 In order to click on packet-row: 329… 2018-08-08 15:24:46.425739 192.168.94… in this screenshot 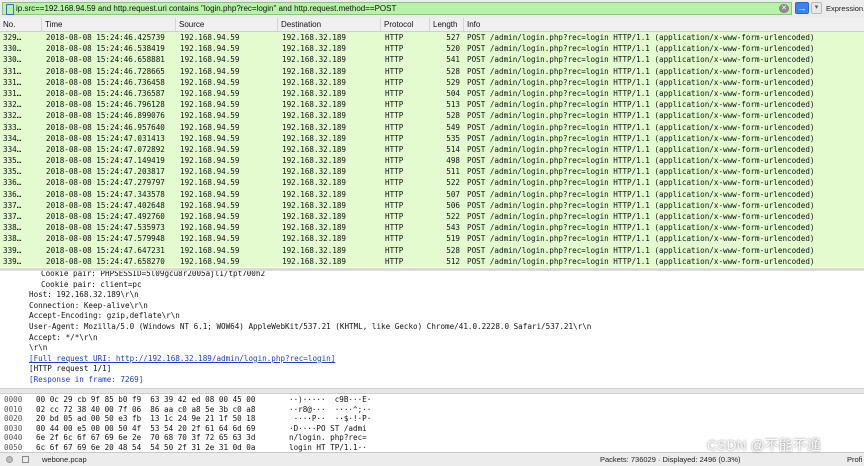, I will do `click(432, 38)`.